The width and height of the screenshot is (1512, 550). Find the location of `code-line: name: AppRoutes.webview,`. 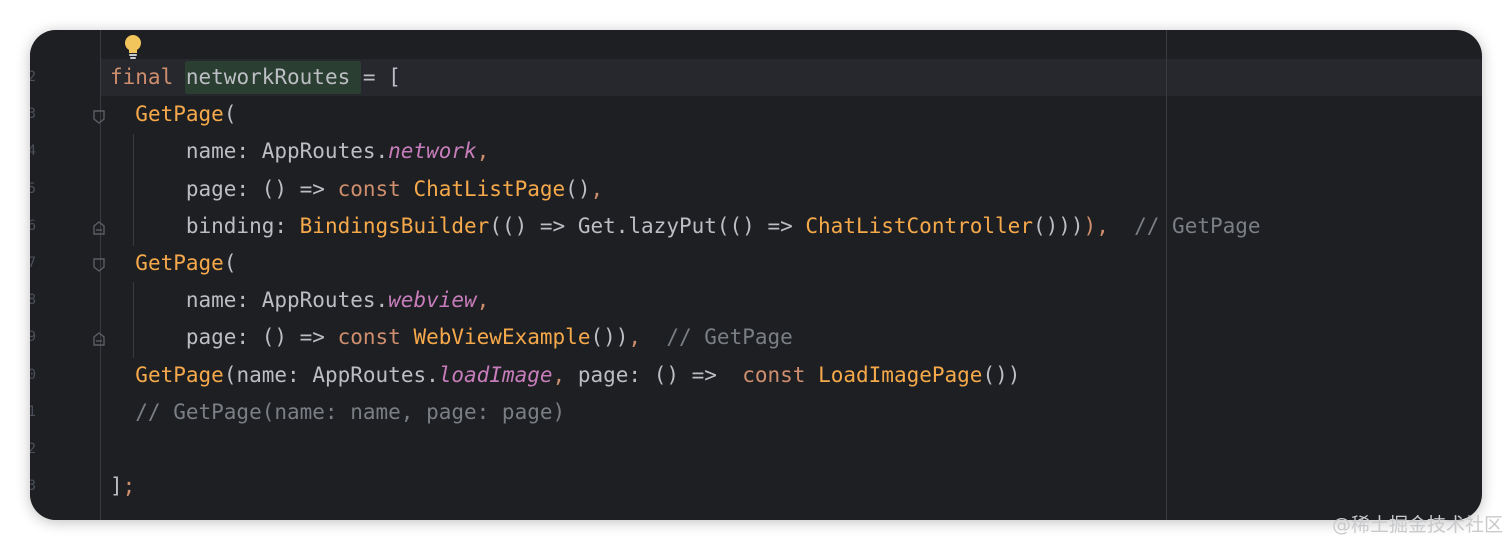

code-line: name: AppRoutes.webview, is located at coordinates (299, 300).